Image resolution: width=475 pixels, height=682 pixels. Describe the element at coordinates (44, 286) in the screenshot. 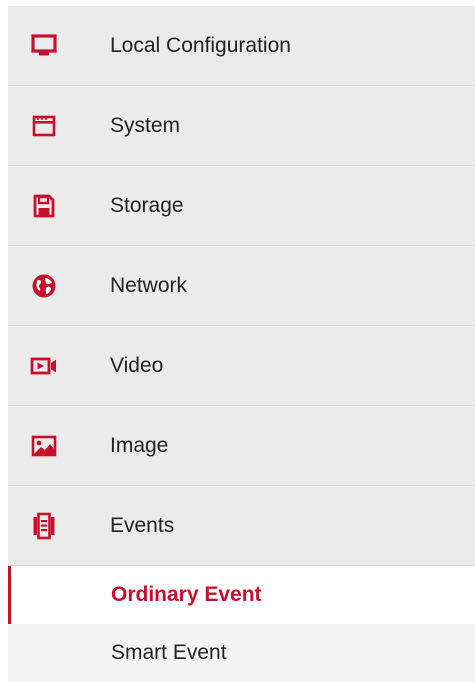

I see `globe-icon` at that location.